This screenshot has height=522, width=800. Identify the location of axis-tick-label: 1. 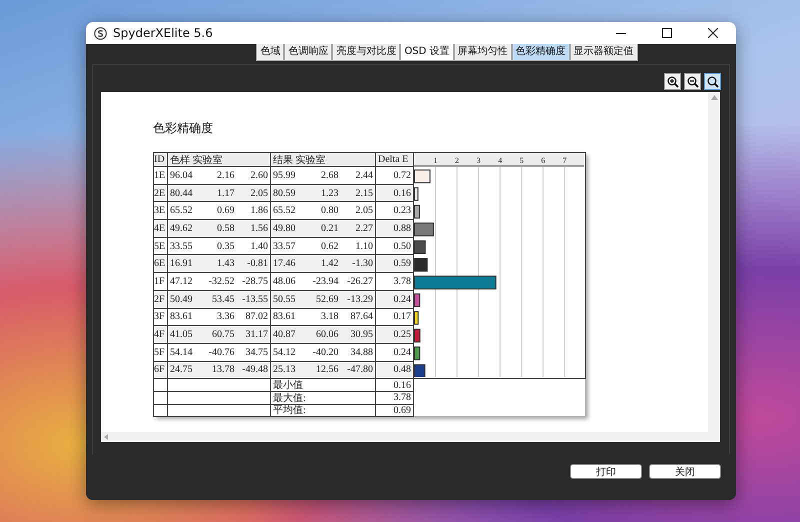
(436, 160).